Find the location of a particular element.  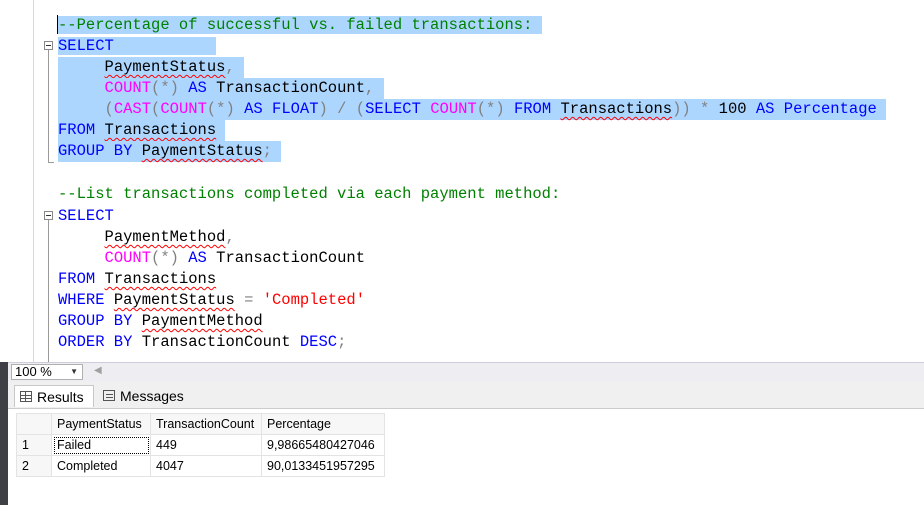

tab-results-label: Results is located at coordinates (60, 397).